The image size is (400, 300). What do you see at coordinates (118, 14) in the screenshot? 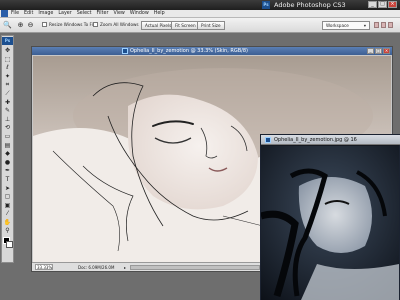
I see `menu-view: View` at bounding box center [118, 14].